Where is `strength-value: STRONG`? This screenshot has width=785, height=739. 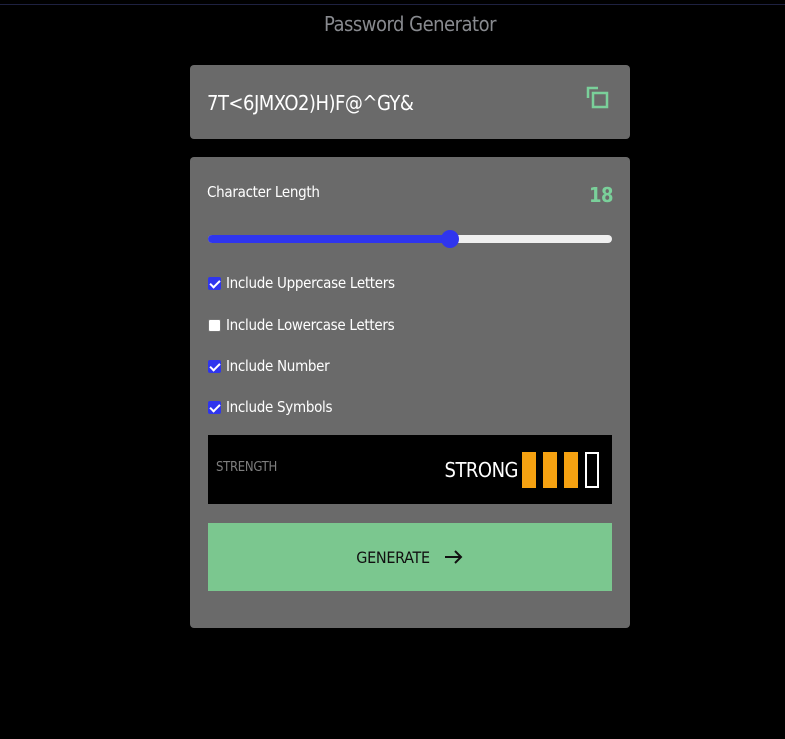
strength-value: STRONG is located at coordinates (481, 470).